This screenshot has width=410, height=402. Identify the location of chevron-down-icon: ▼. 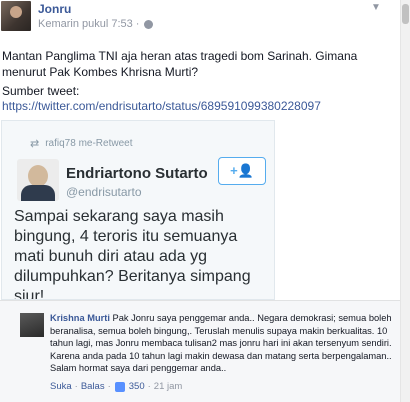
(376, 8).